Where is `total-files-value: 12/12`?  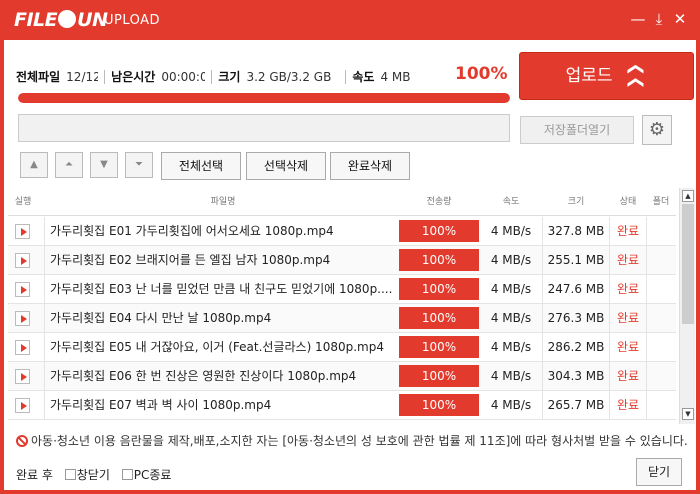
total-files-value: 12/12 is located at coordinates (82, 76).